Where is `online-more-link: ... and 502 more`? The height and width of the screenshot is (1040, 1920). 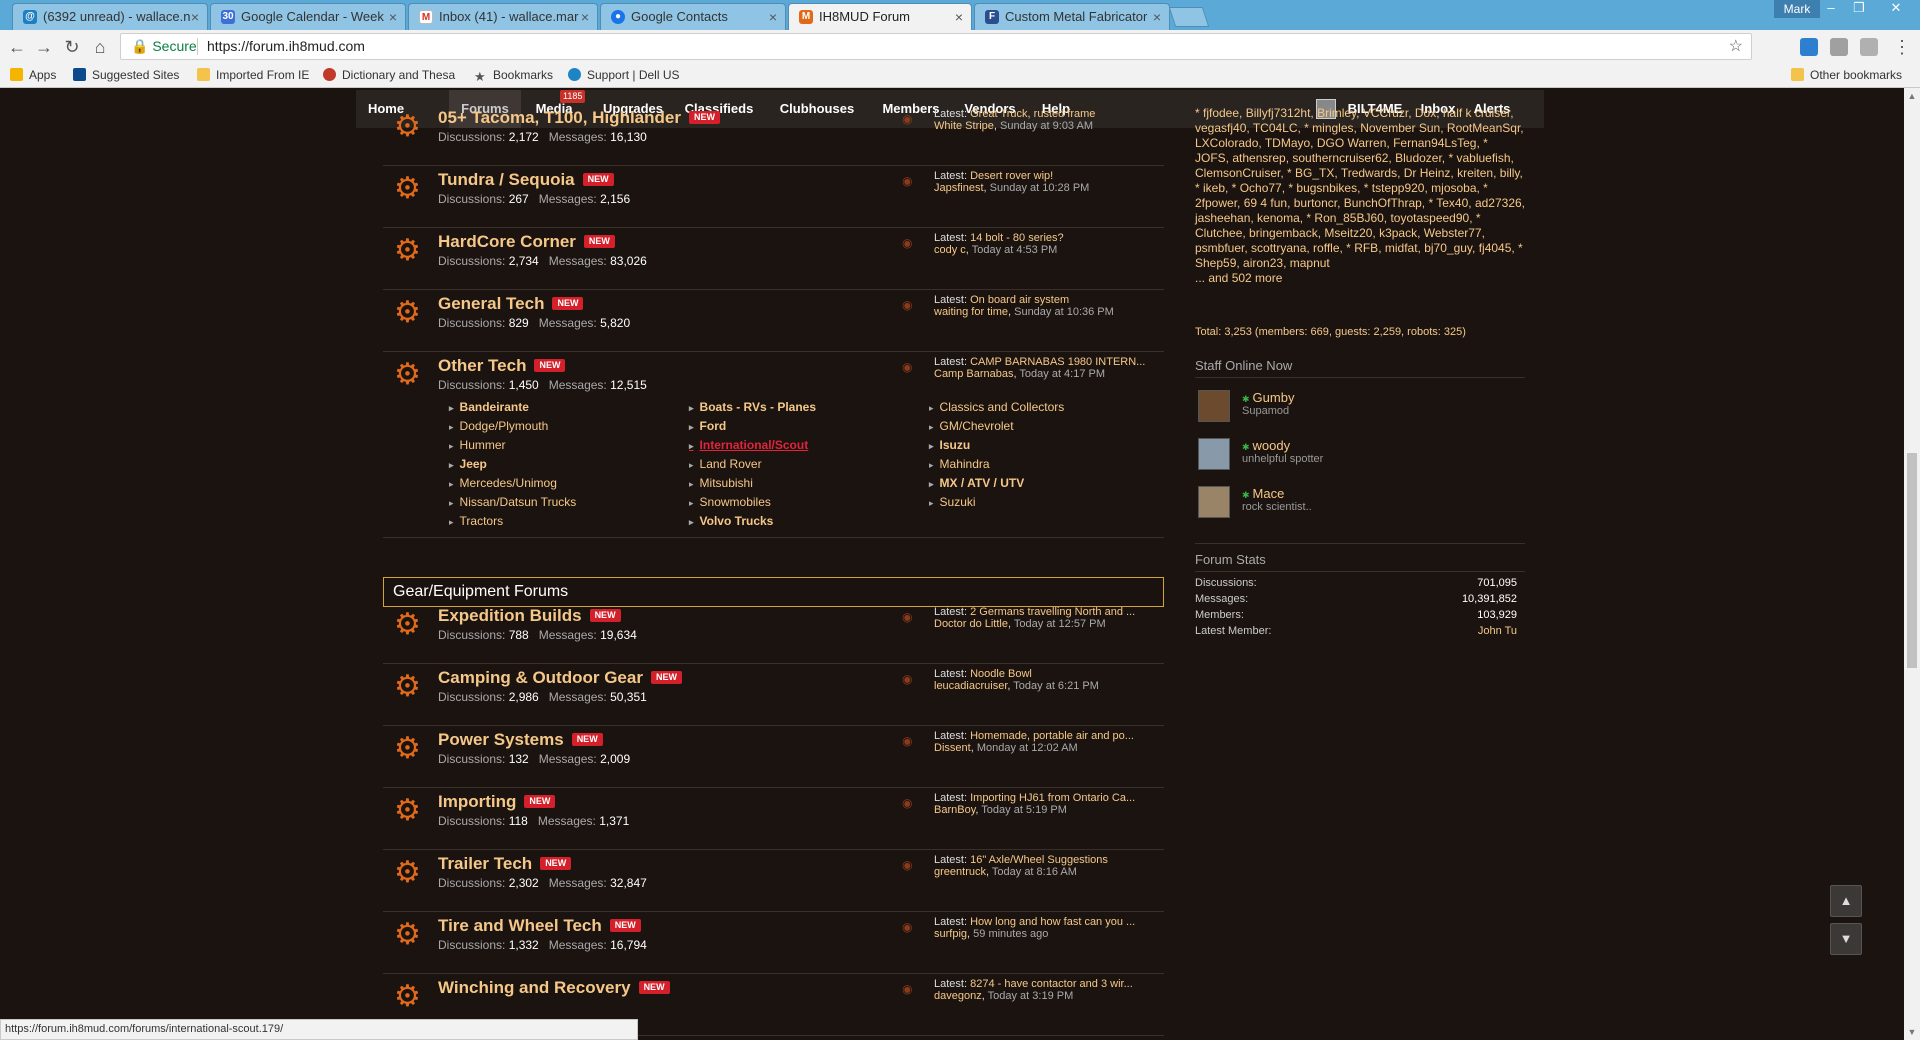
online-more-link: ... and 502 more is located at coordinates (1238, 278).